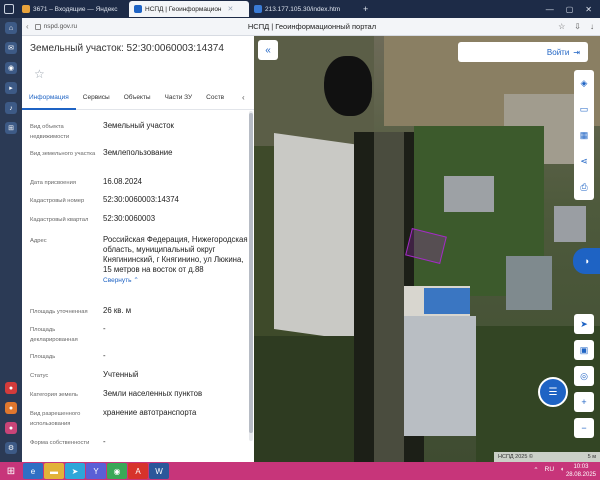  What do you see at coordinates (39, 74) in the screenshot?
I see `star-icon: ☆` at bounding box center [39, 74].